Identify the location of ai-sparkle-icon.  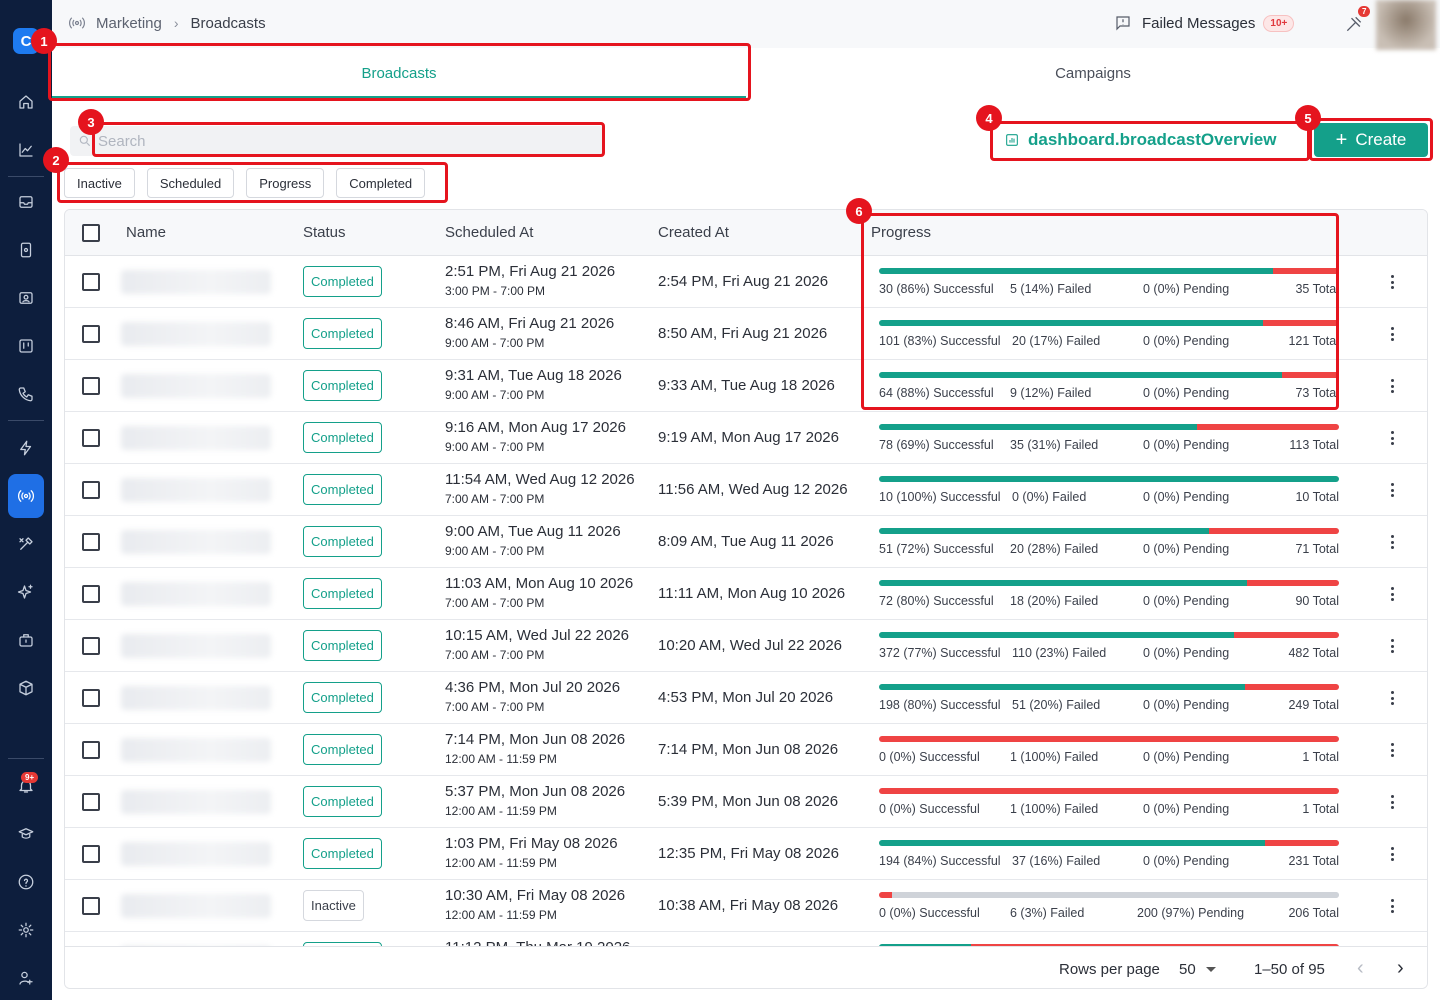
(26, 592).